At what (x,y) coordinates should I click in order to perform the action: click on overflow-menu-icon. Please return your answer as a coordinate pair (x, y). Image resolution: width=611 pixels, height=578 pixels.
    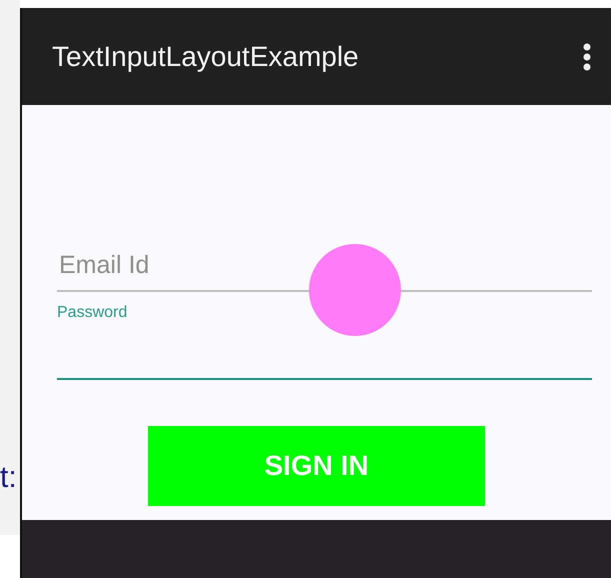
    Looking at the image, I should click on (587, 56).